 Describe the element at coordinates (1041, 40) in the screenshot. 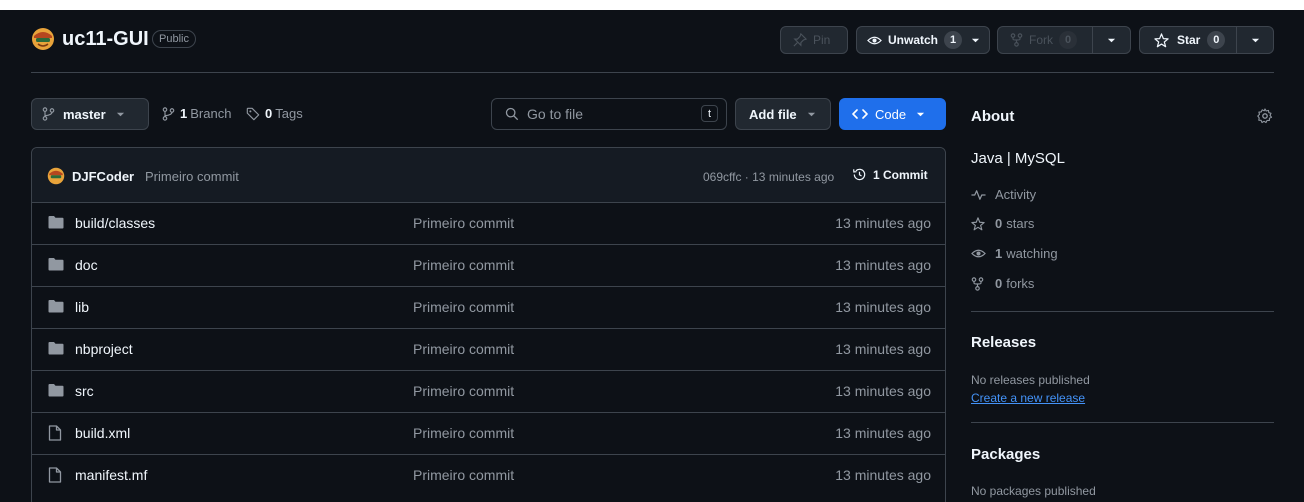

I see `fork-label: Fork` at that location.